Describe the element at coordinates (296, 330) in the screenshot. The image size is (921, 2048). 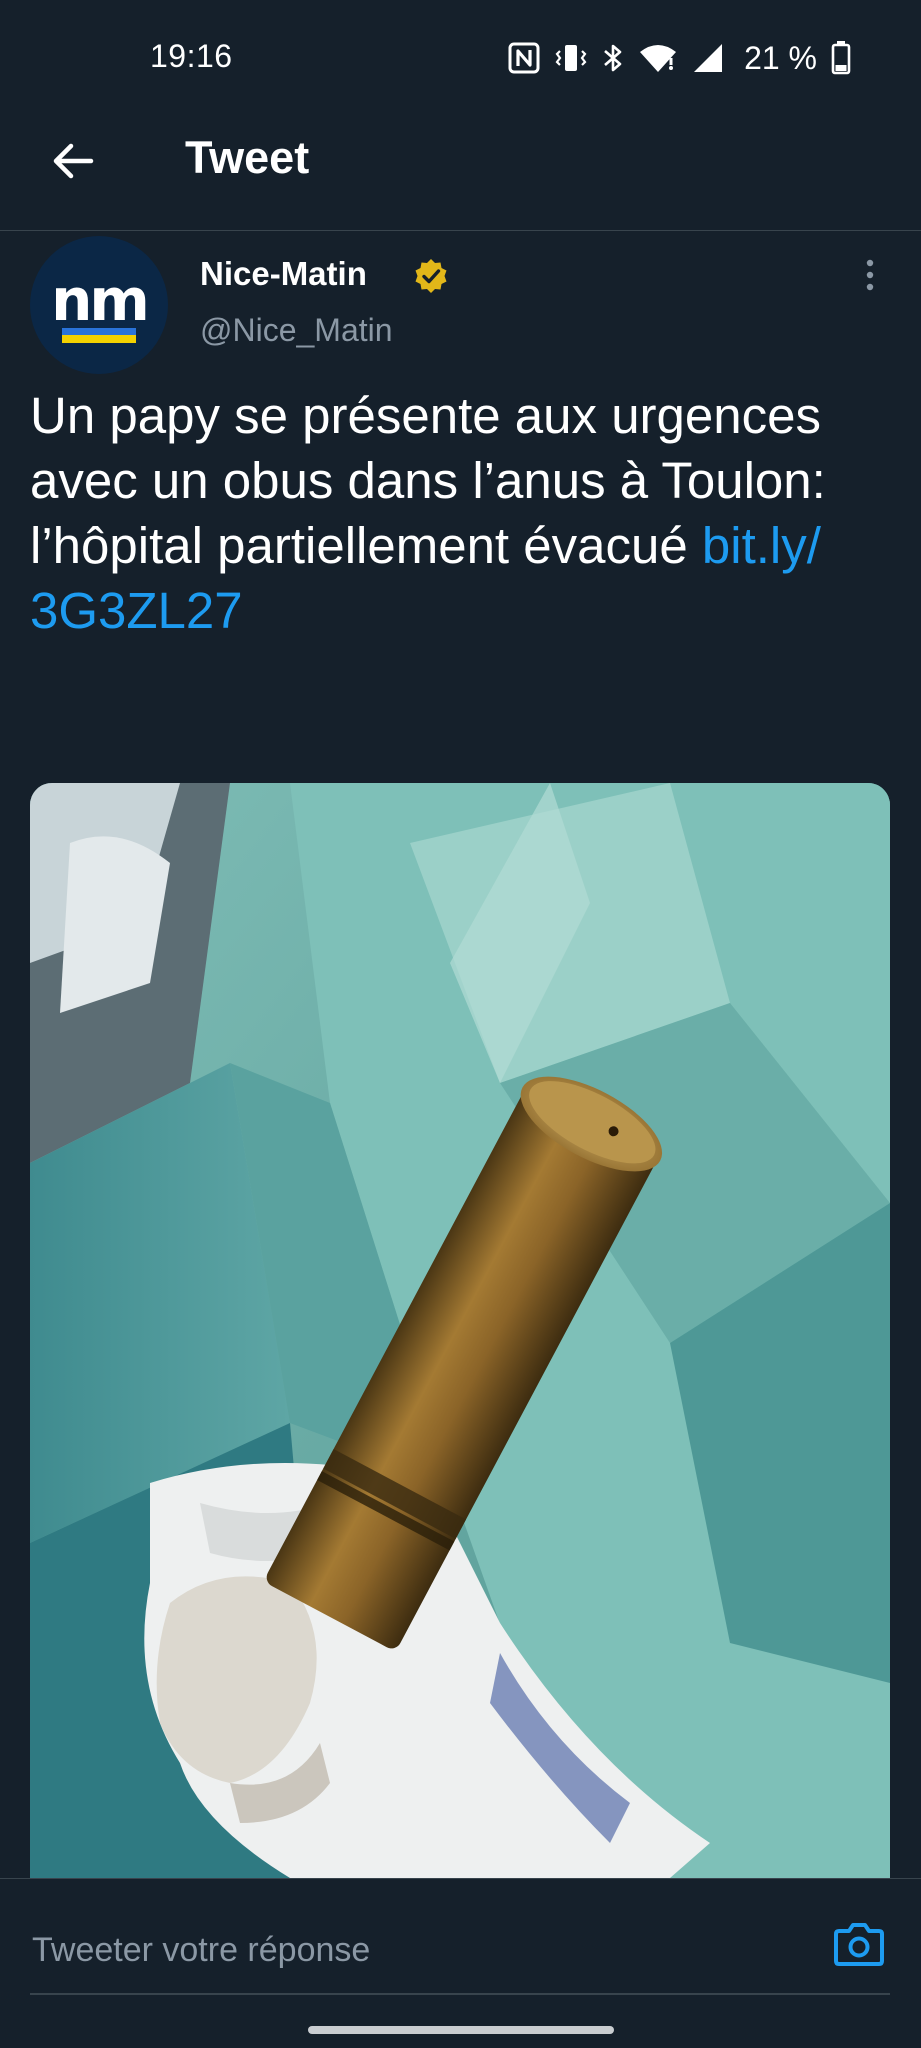
I see `author-handle: @Nice_Matin` at that location.